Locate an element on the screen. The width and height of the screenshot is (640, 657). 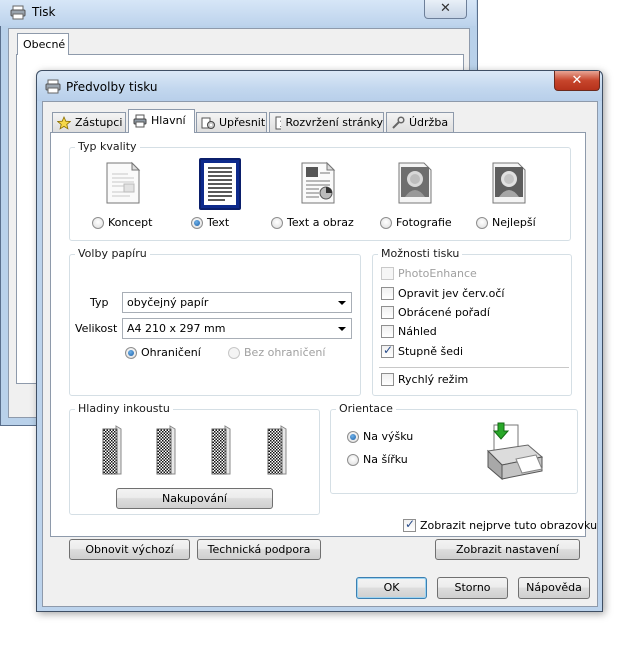
quality-radio-fotografie: Fotografie is located at coordinates (416, 222).